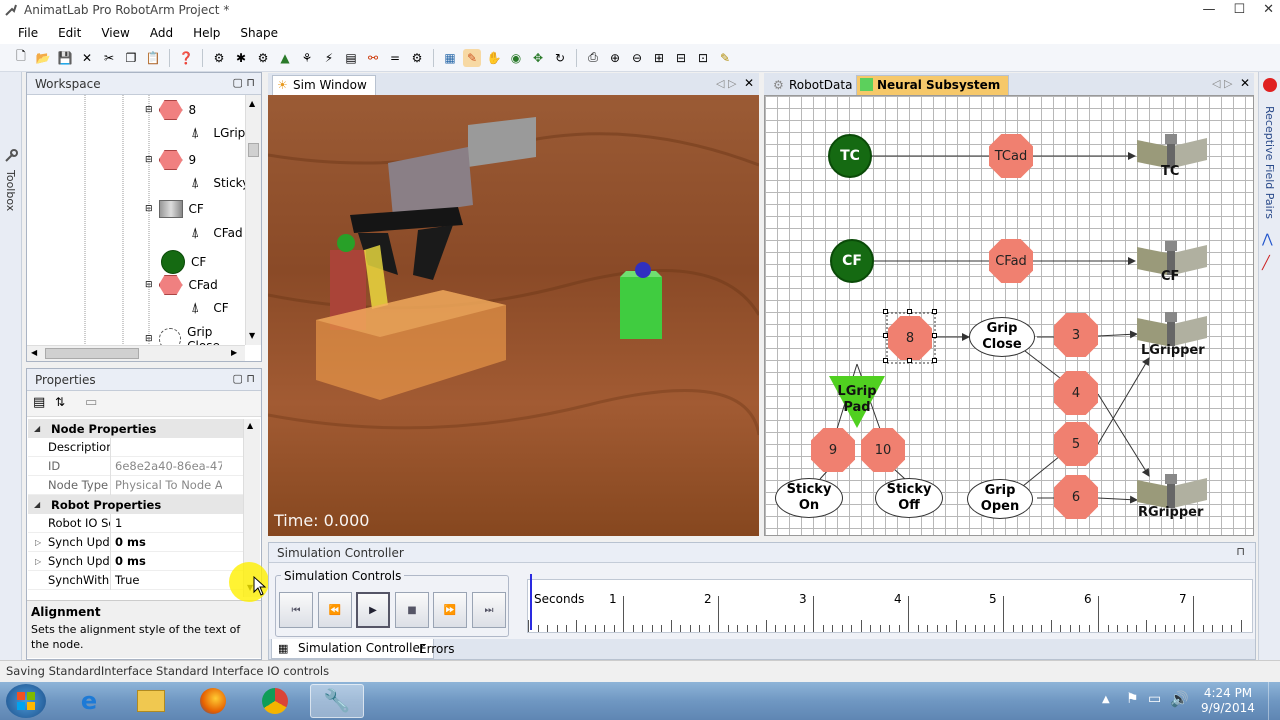 The width and height of the screenshot is (1280, 720). I want to click on neuron-tc: TC, so click(850, 156).